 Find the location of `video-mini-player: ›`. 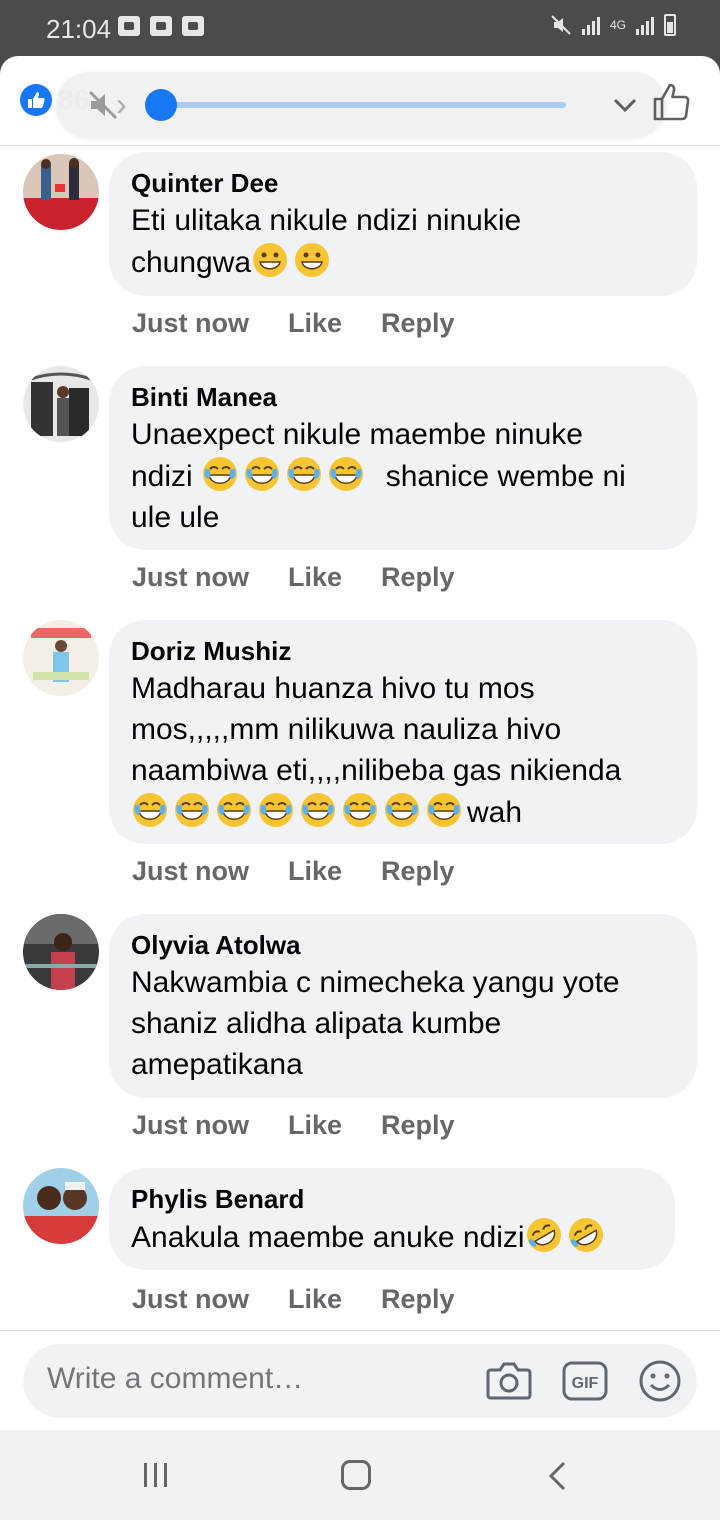

video-mini-player: › is located at coordinates (361, 105).